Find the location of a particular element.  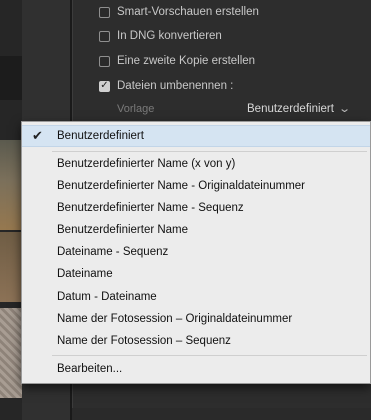

menu-item: Benutzerdefinierter Name (x von y) is located at coordinates (196, 164).